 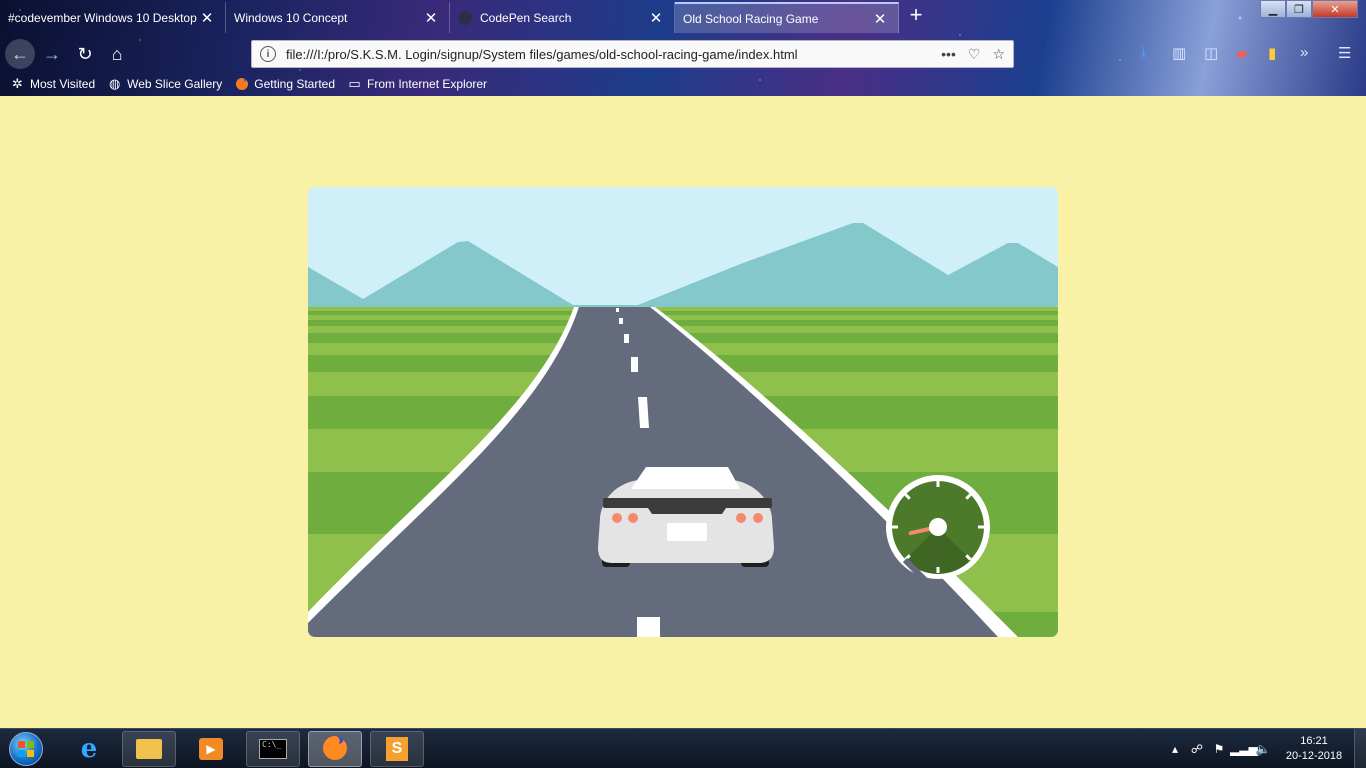 What do you see at coordinates (751, 18) in the screenshot?
I see `tab-title: Old School Racing Game` at bounding box center [751, 18].